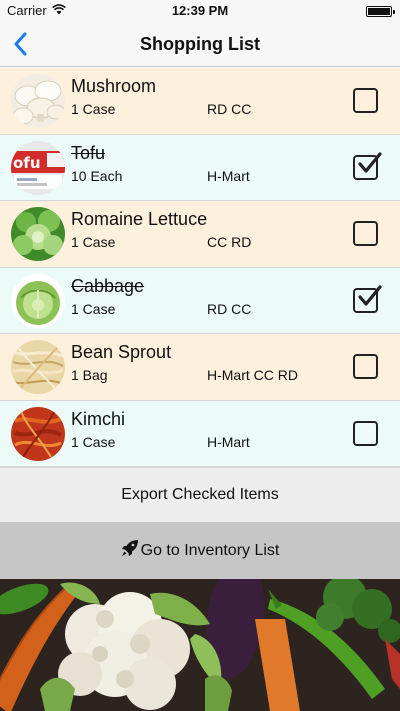 The image size is (400, 711). I want to click on item-name: Bean Sprout, so click(121, 352).